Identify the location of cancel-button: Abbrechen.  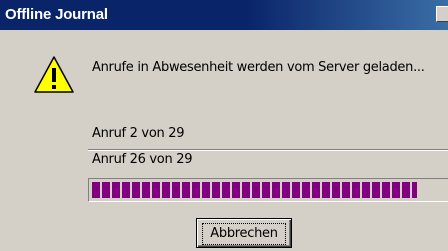
(244, 233).